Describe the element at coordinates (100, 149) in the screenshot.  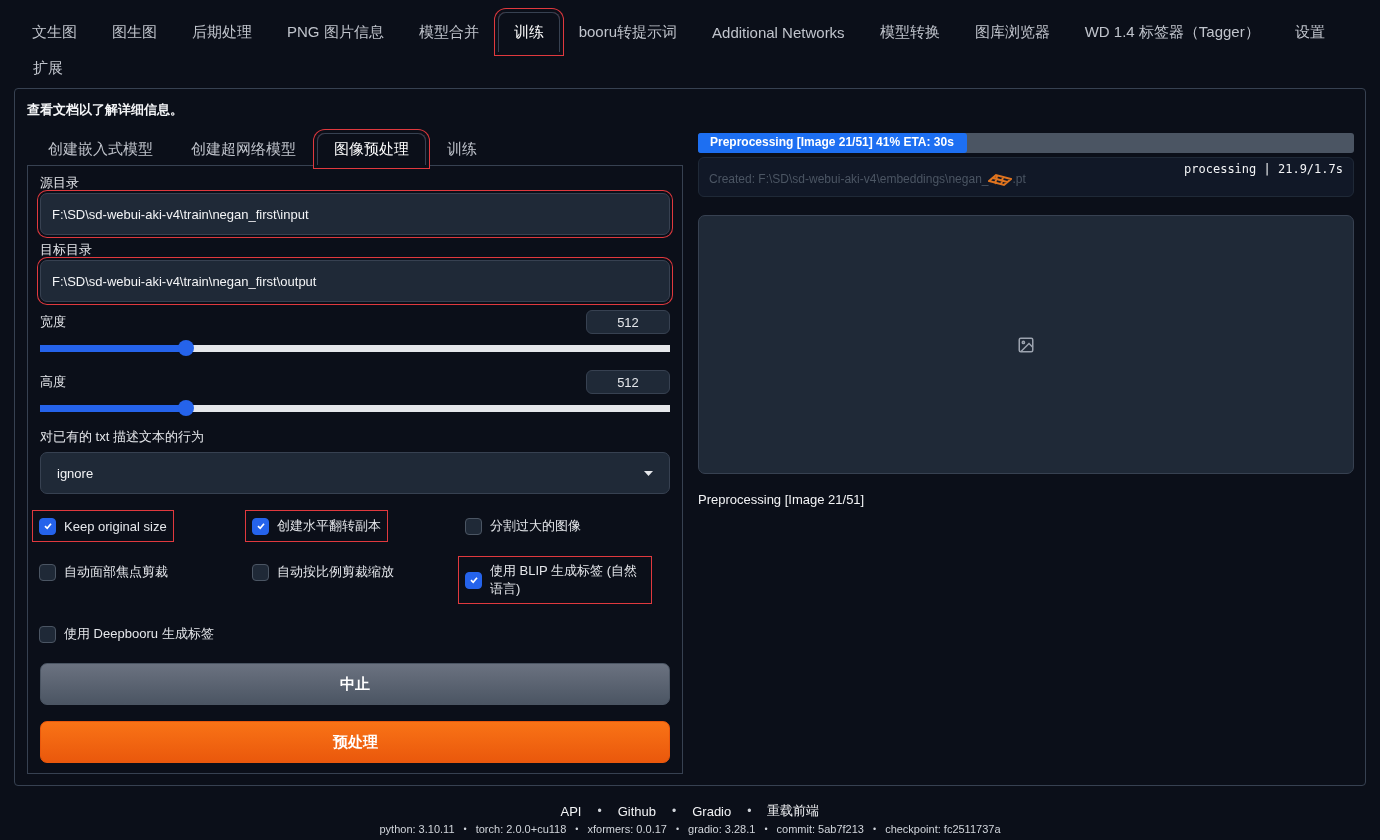
I see `sub-tab: 创建嵌入式模型` at that location.